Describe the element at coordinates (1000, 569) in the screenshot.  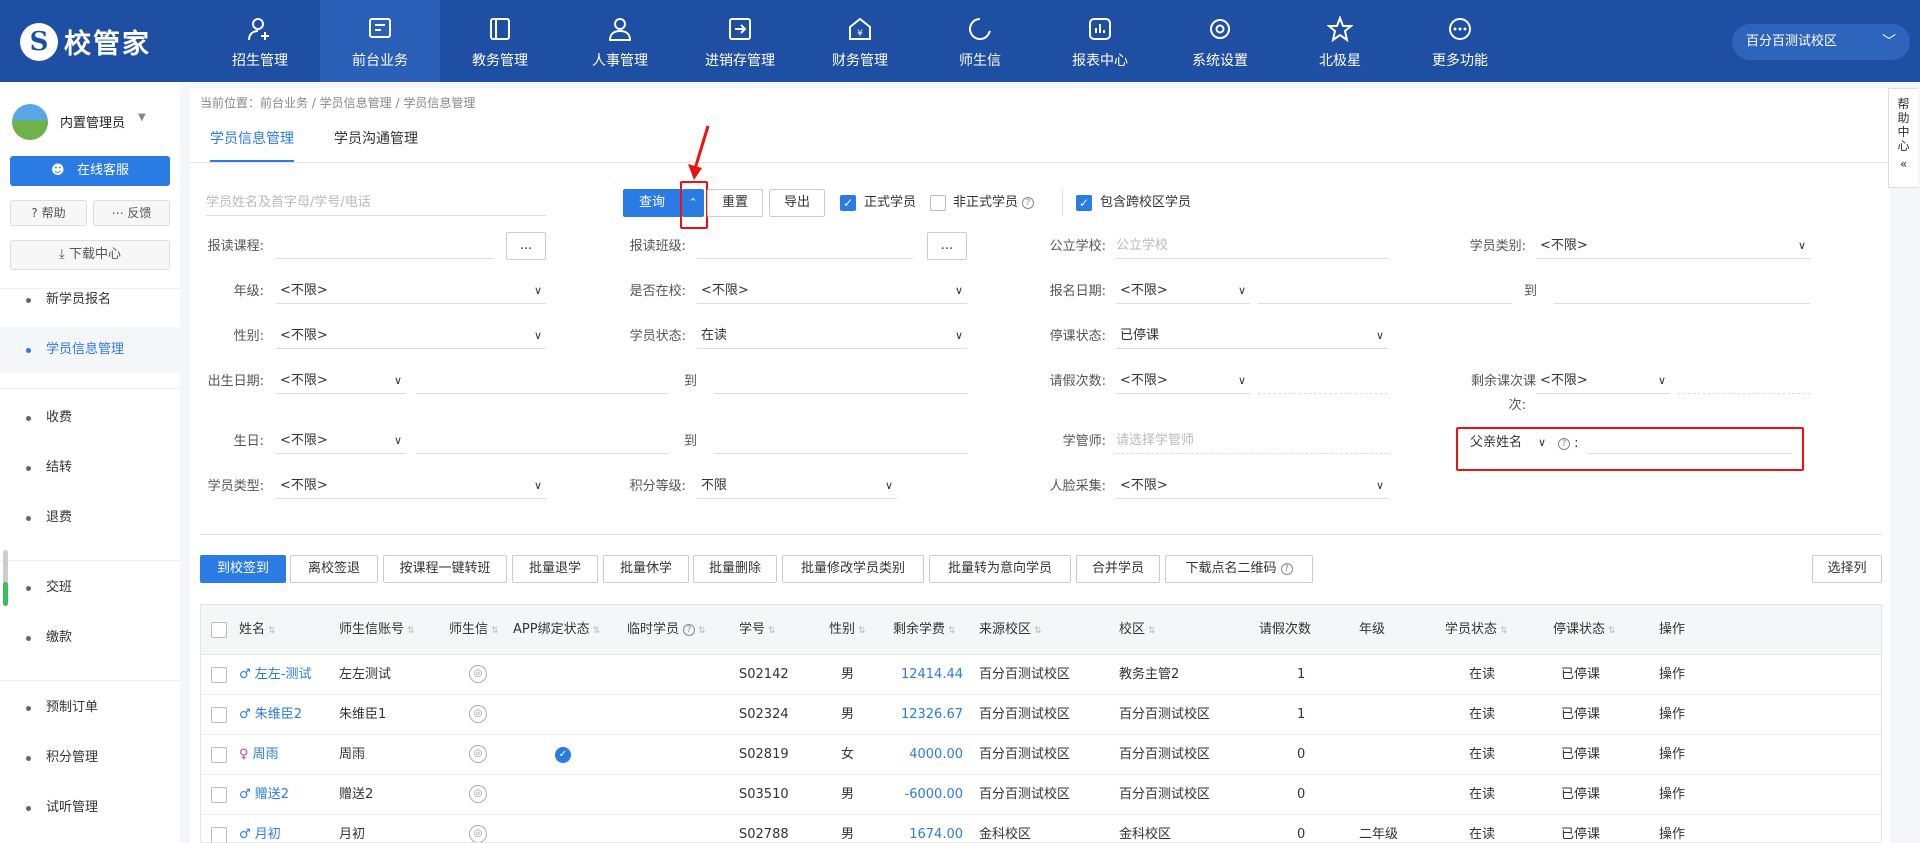
I see `toolbar-button-7: 批量转为意向学员` at that location.